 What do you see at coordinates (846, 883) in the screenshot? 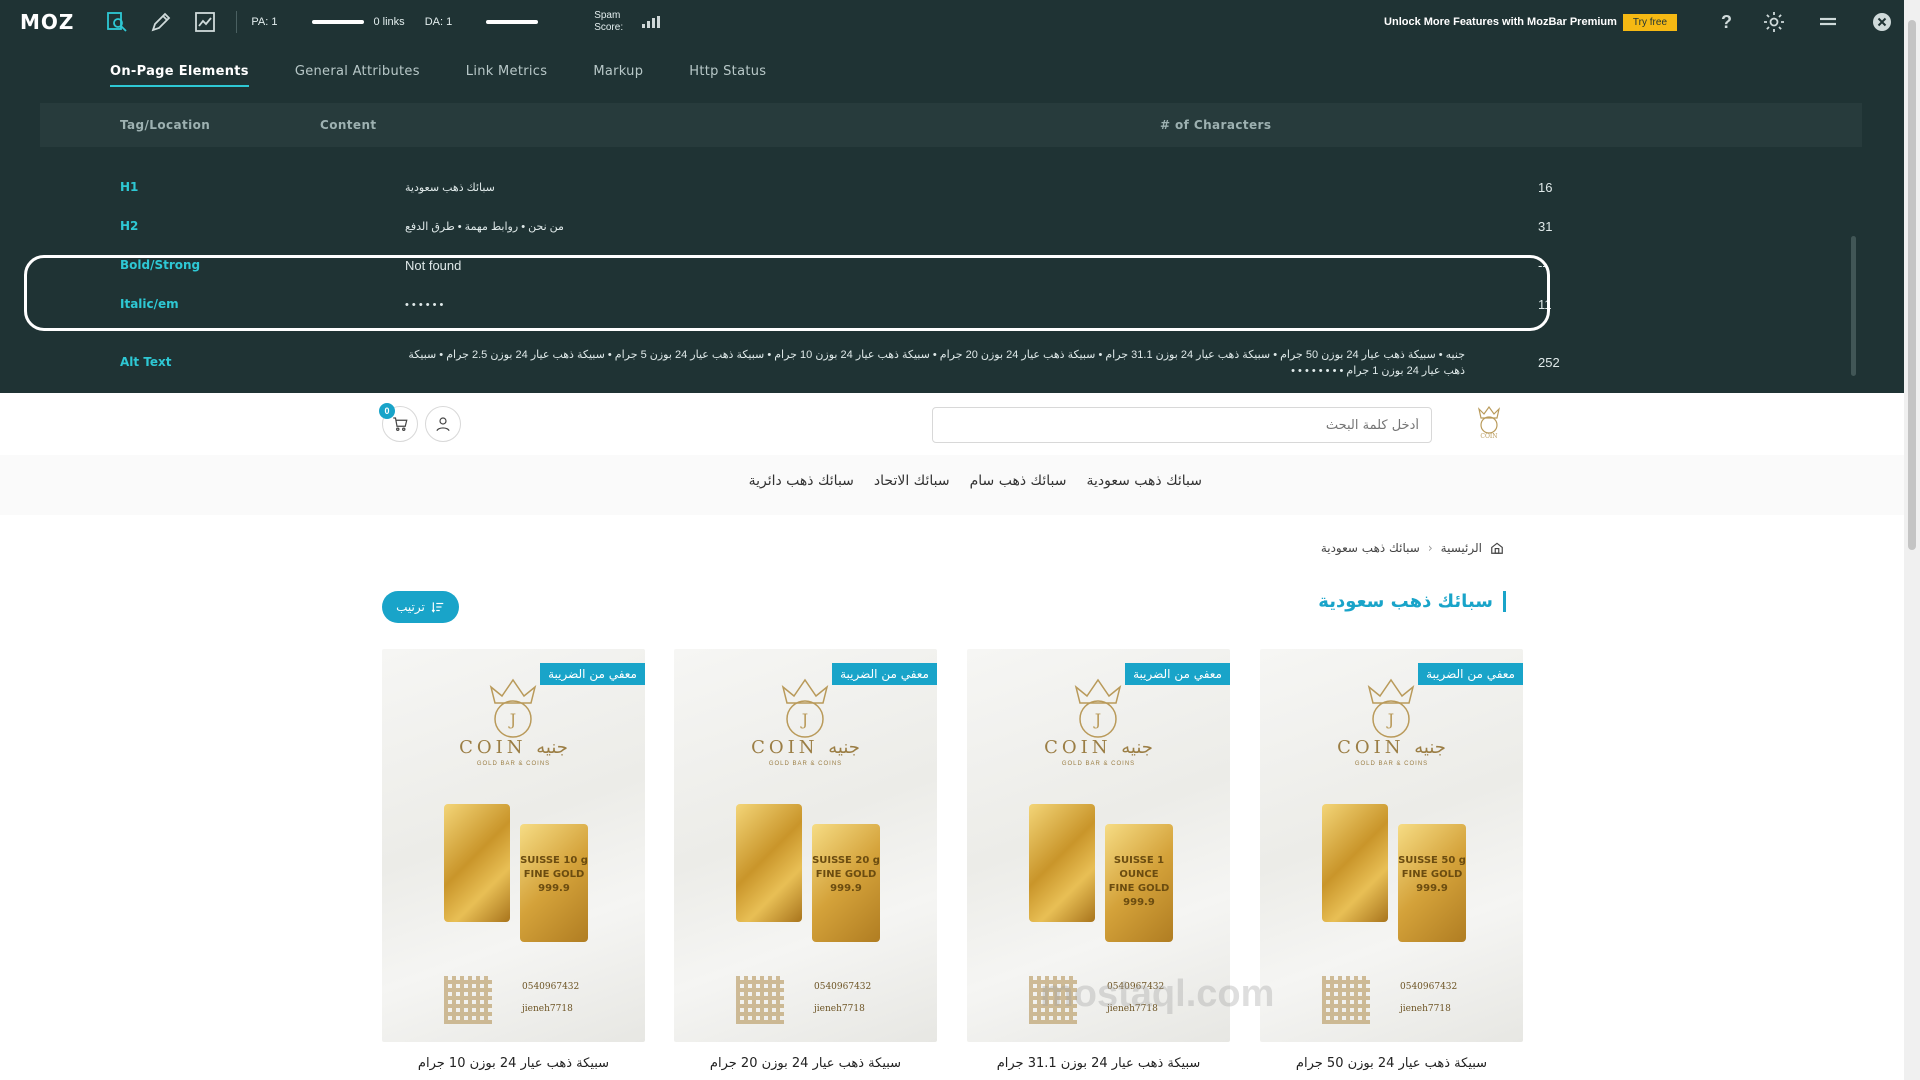
I see `gold-bar-back: SUISSE 20 g FINE GOLD 999.9` at bounding box center [846, 883].